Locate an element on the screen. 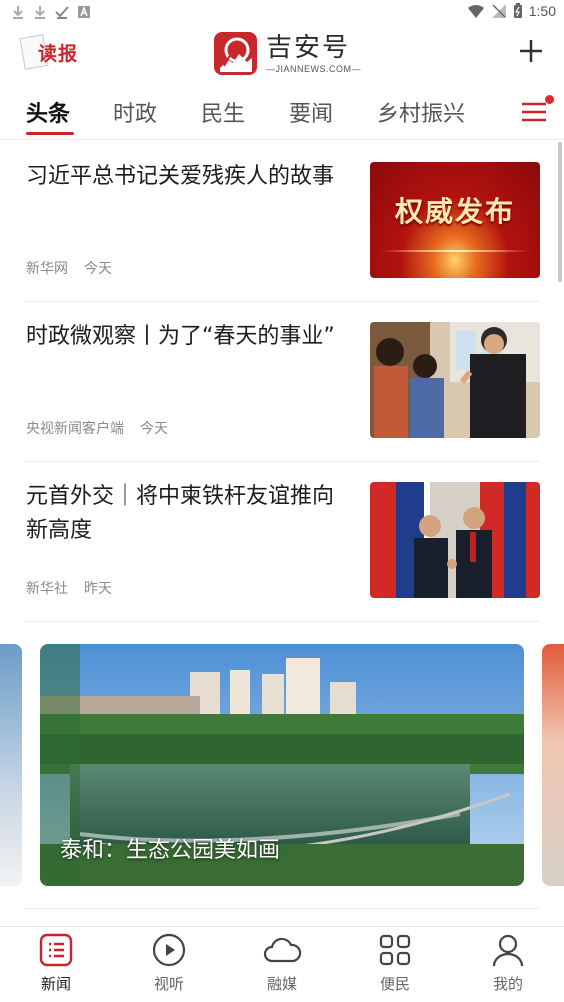  cloud-icon is located at coordinates (282, 950).